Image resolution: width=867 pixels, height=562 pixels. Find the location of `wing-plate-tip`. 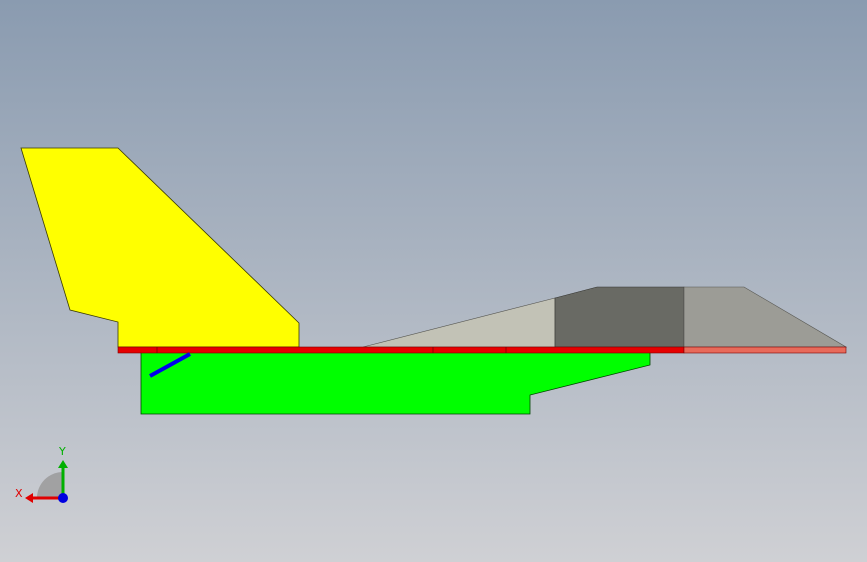

wing-plate-tip is located at coordinates (765, 350).